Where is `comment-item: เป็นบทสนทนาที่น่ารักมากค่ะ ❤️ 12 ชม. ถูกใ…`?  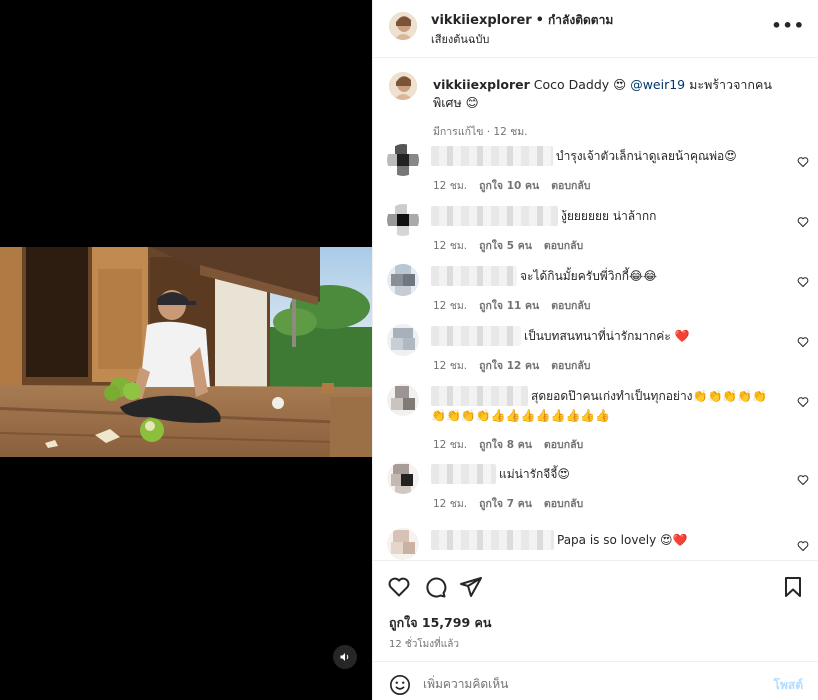 comment-item: เป็นบทสนทนาที่น่ารักมากค่ะ ❤️ 12 ชม. ถูกใ… is located at coordinates (595, 353).